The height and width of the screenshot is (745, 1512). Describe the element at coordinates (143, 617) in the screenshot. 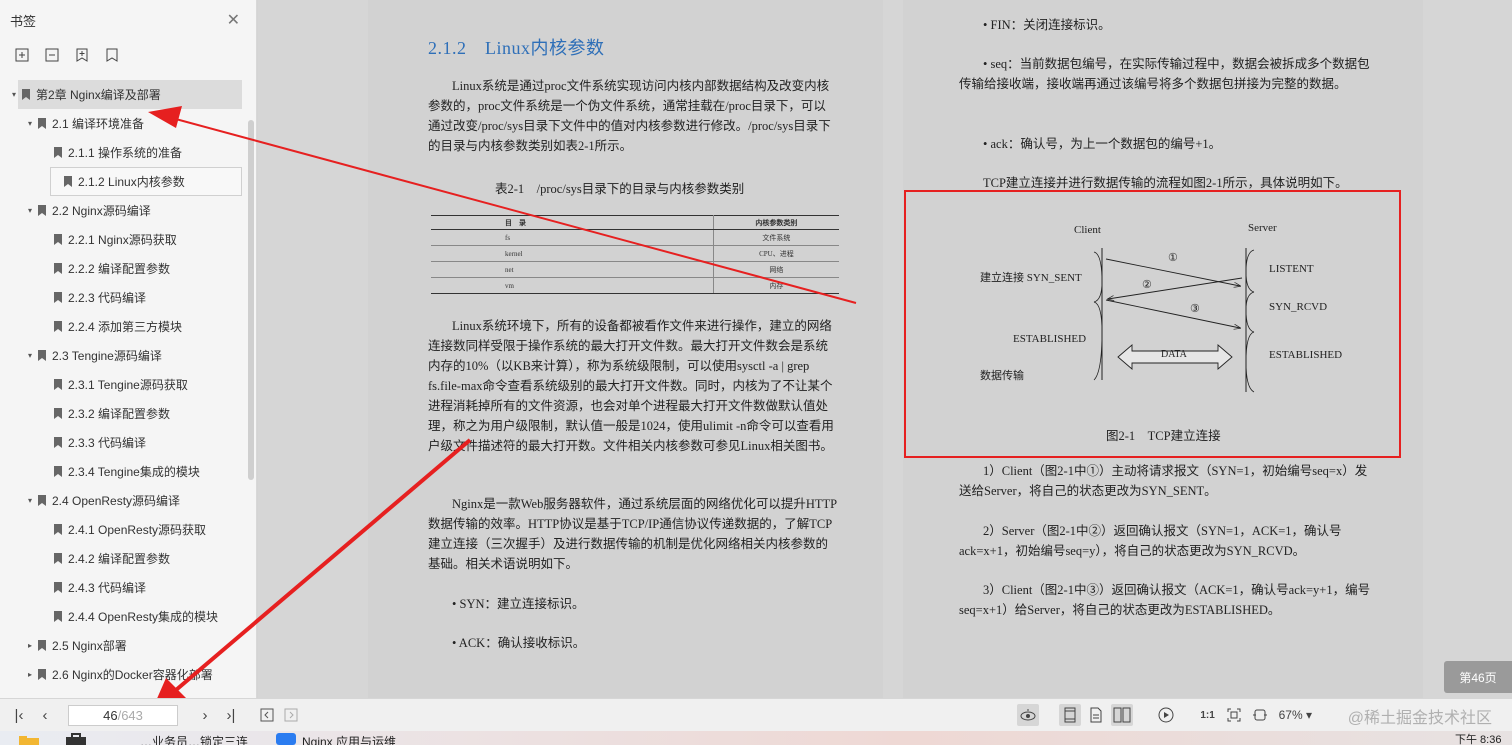

I see `bookmark-label: 2.4.4 OpenResty集成的模块` at that location.